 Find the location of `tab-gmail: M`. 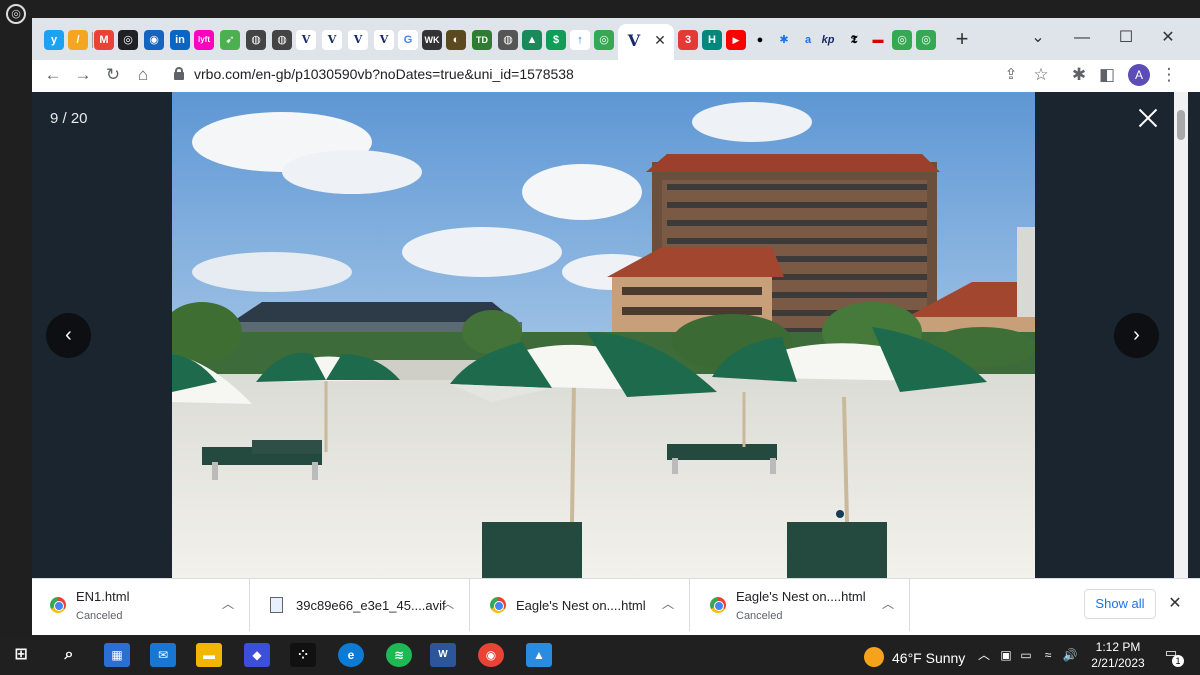

tab-gmail: M is located at coordinates (104, 40).